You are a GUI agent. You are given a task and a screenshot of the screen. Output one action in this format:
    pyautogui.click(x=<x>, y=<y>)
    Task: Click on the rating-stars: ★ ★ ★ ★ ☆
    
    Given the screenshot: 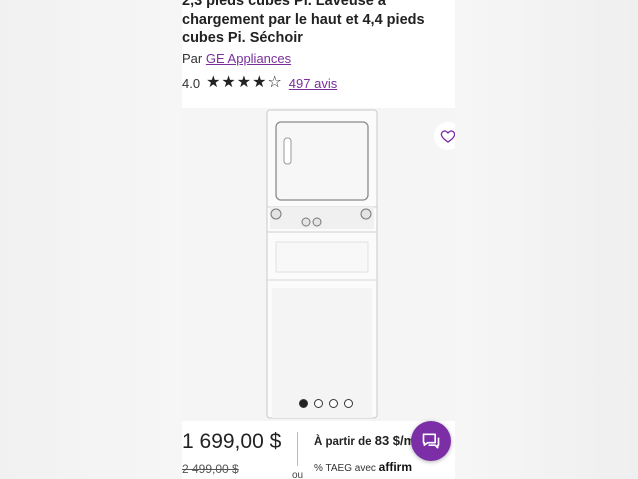 What is the action you would take?
    pyautogui.click(x=244, y=83)
    